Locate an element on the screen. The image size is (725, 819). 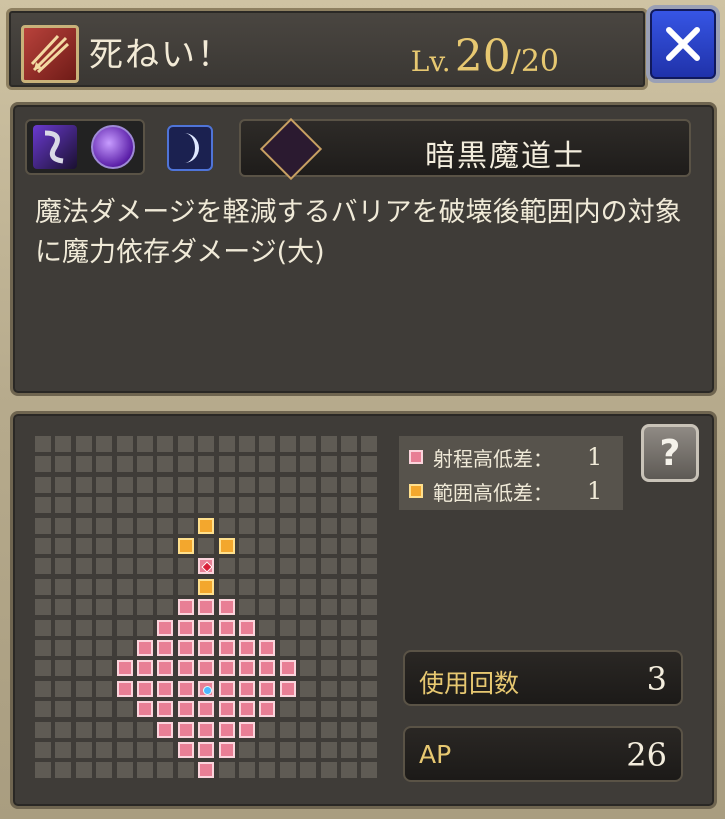
skill-header: 死ねい！ Lv. 20 /20 is located at coordinates (327, 49).